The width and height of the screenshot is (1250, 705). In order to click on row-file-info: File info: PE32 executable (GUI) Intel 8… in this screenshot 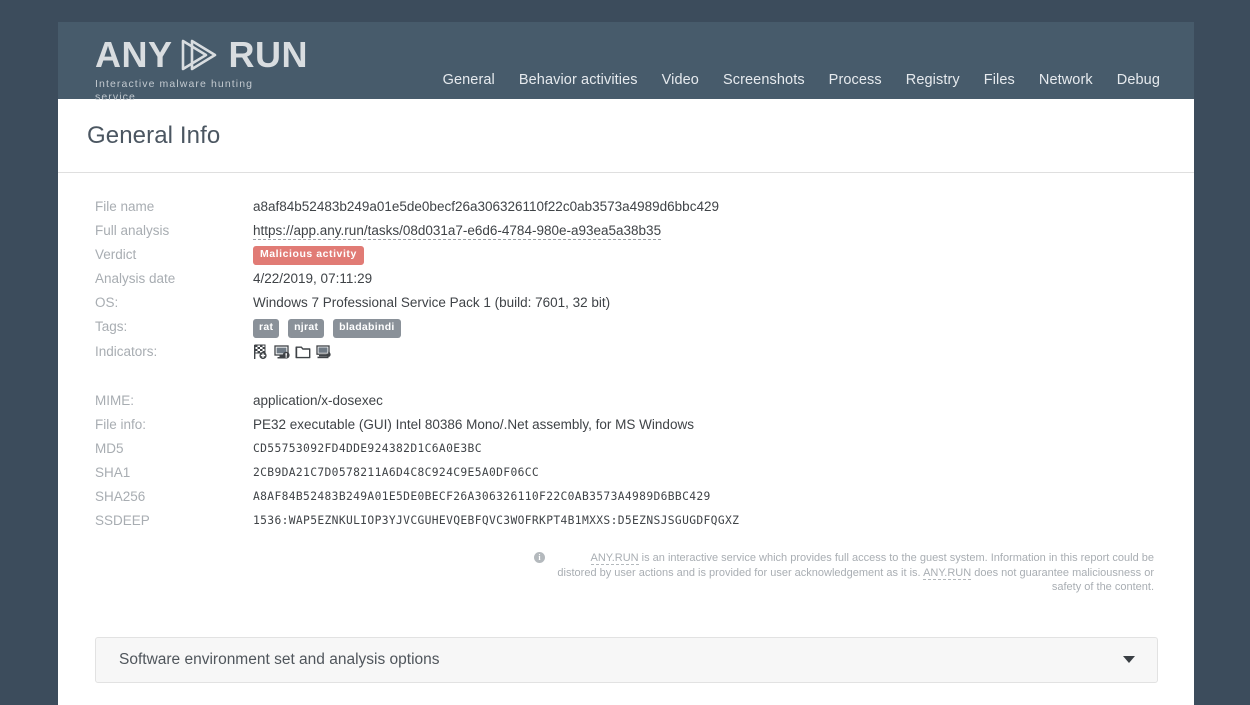, I will do `click(644, 425)`.